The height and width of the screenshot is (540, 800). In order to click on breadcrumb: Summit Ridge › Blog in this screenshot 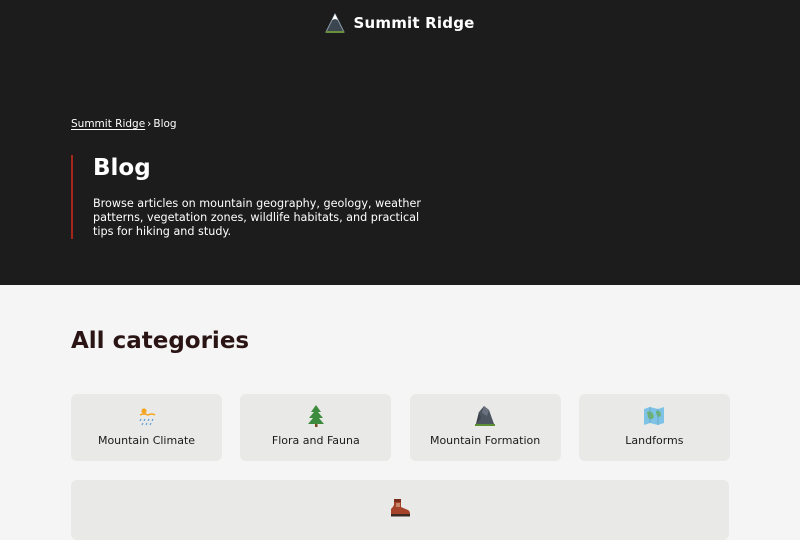, I will do `click(124, 124)`.